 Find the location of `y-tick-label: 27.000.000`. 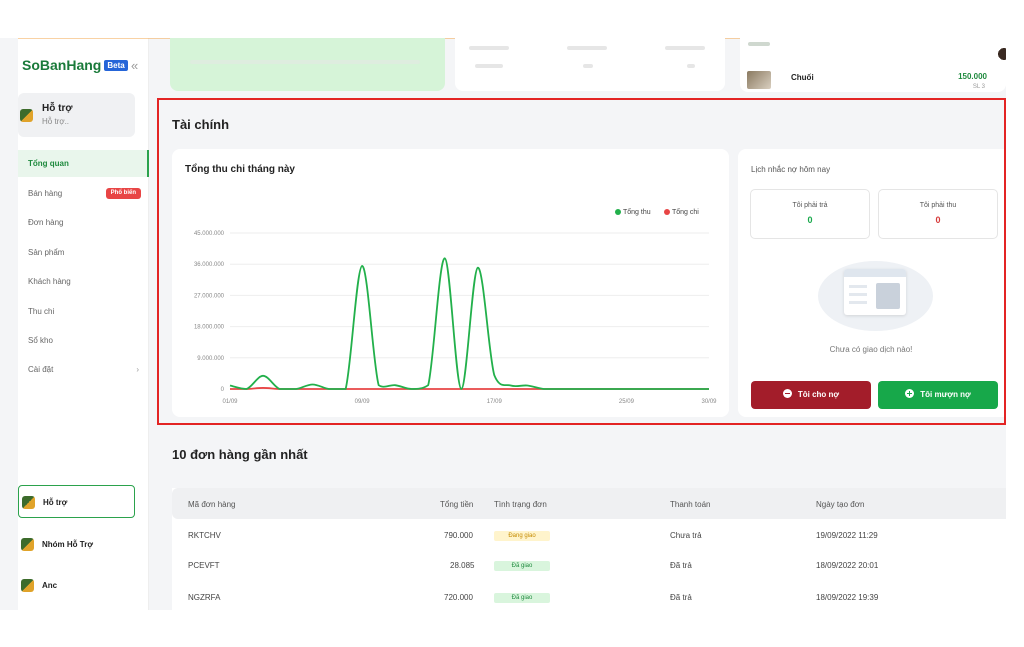

y-tick-label: 27.000.000 is located at coordinates (209, 296).